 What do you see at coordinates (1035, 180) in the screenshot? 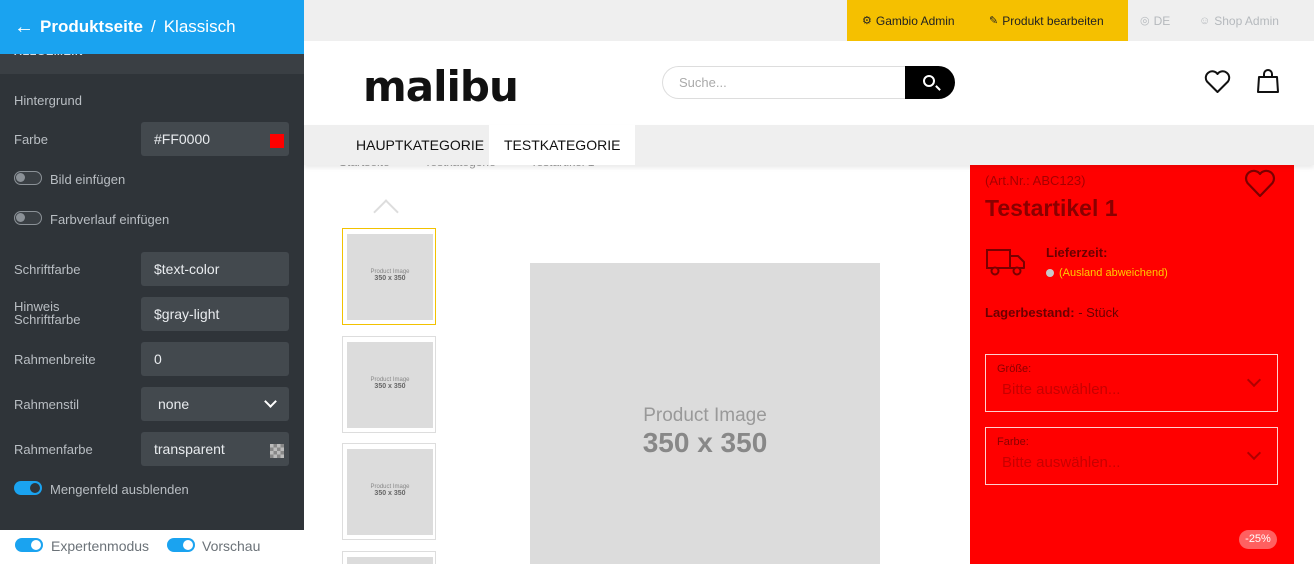
I see `article-number: (Art.Nr.: ABC123)` at bounding box center [1035, 180].